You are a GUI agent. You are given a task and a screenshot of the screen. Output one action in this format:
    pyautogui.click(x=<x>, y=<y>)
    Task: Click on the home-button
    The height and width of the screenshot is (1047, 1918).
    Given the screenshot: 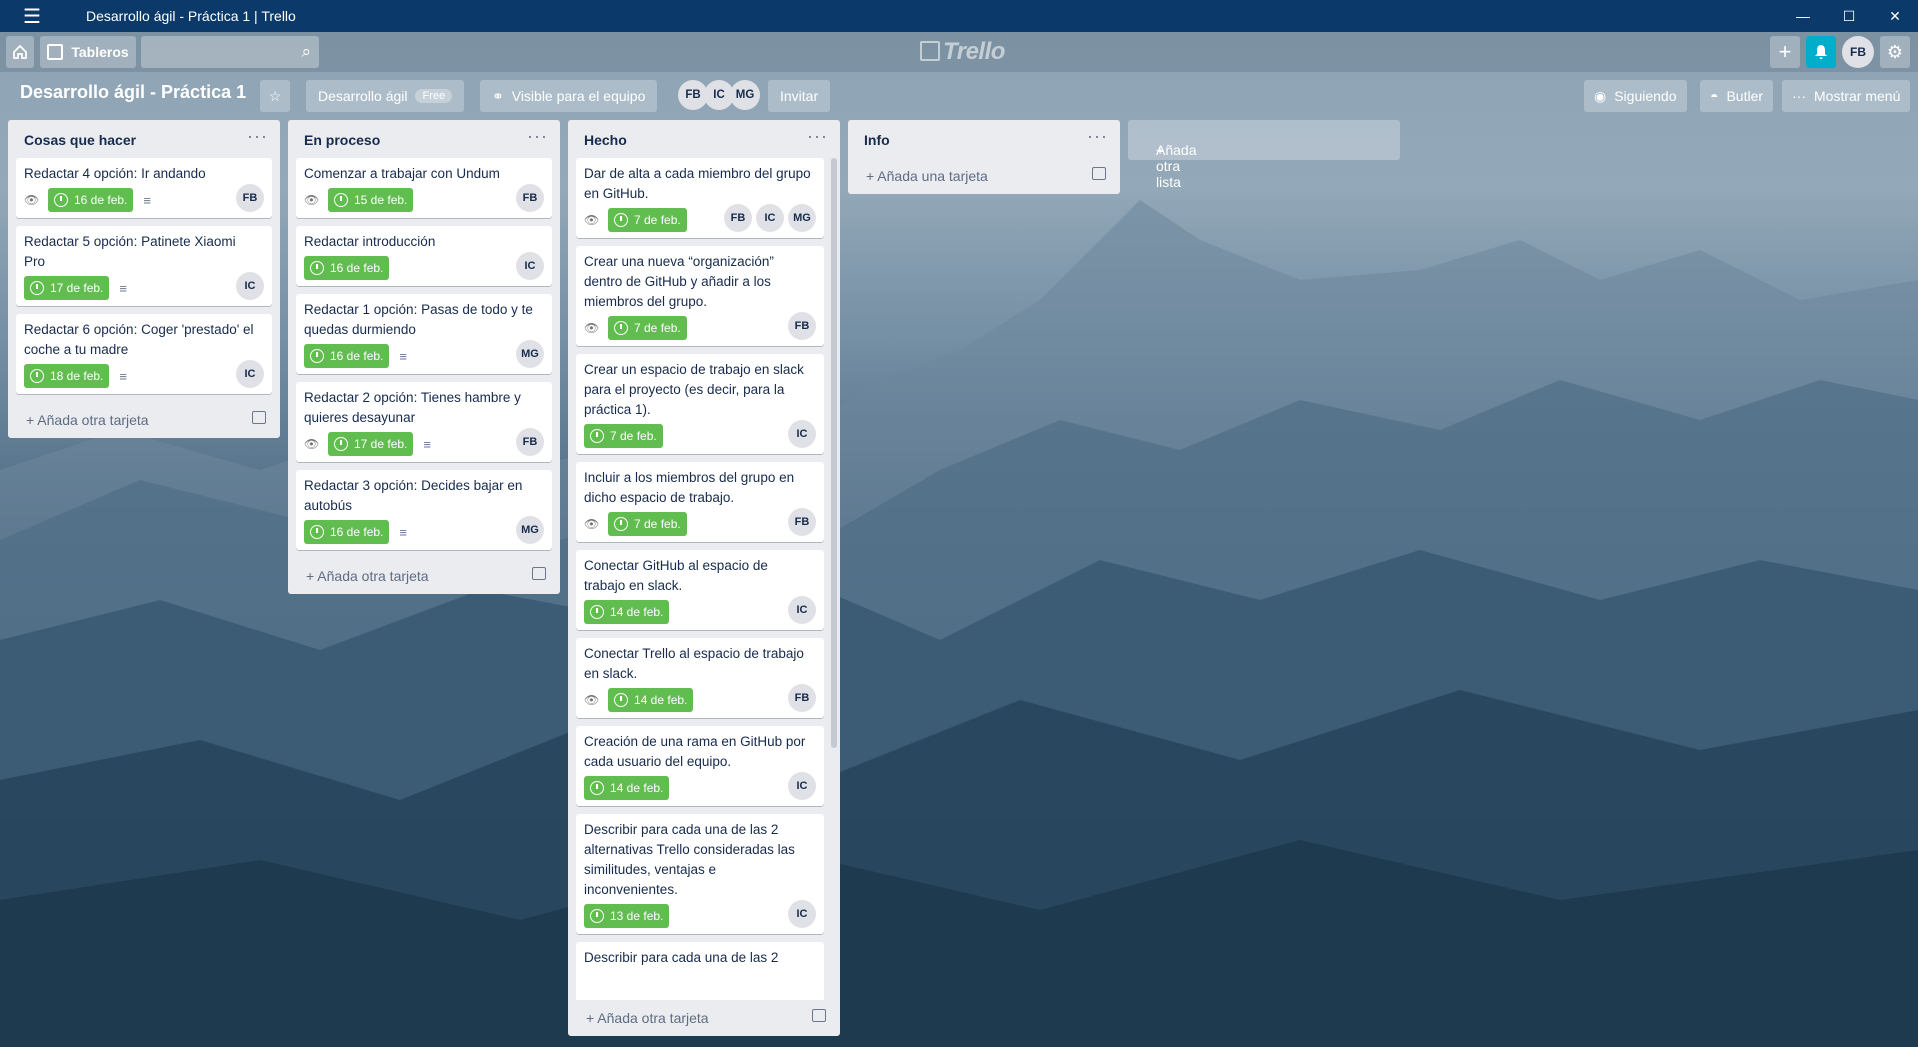 What is the action you would take?
    pyautogui.click(x=20, y=52)
    